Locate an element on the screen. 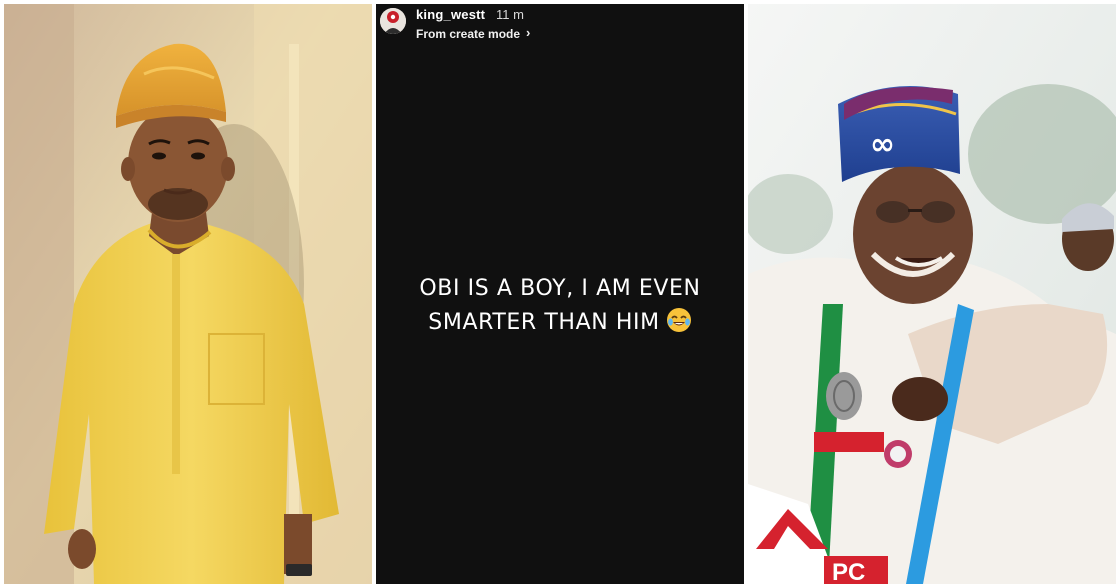 This screenshot has height=588, width=1120. create-mode-link: From create mode › is located at coordinates (473, 33).